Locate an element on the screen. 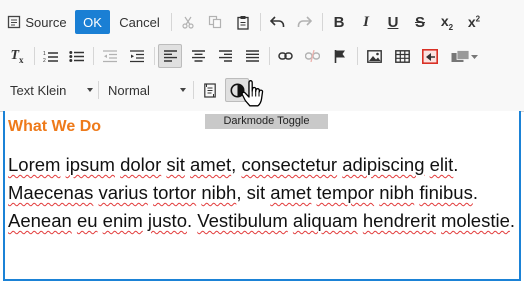 The height and width of the screenshot is (285, 524). undo-button is located at coordinates (277, 22).